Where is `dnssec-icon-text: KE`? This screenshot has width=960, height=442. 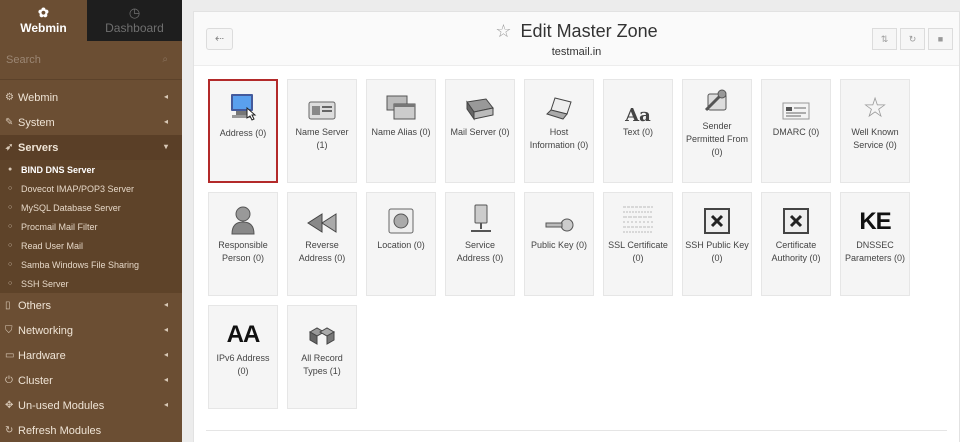
dnssec-icon-text: KE is located at coordinates (875, 221).